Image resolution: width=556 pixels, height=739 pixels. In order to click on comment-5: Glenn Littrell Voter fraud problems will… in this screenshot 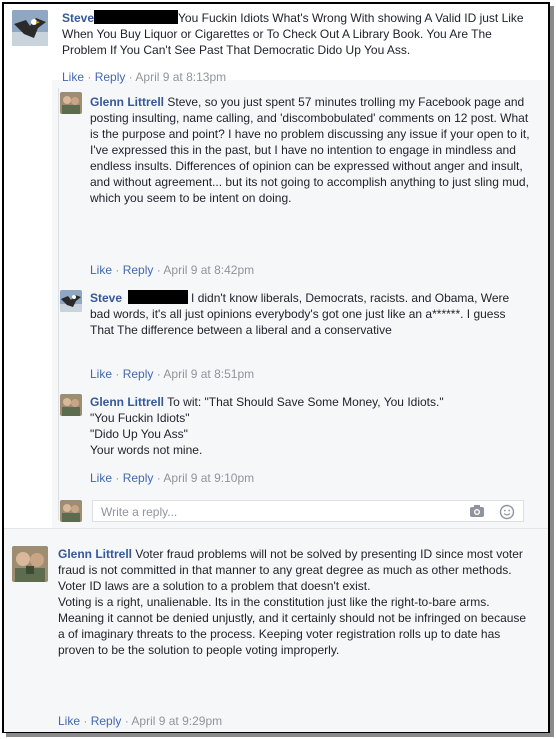, I will do `click(297, 602)`.